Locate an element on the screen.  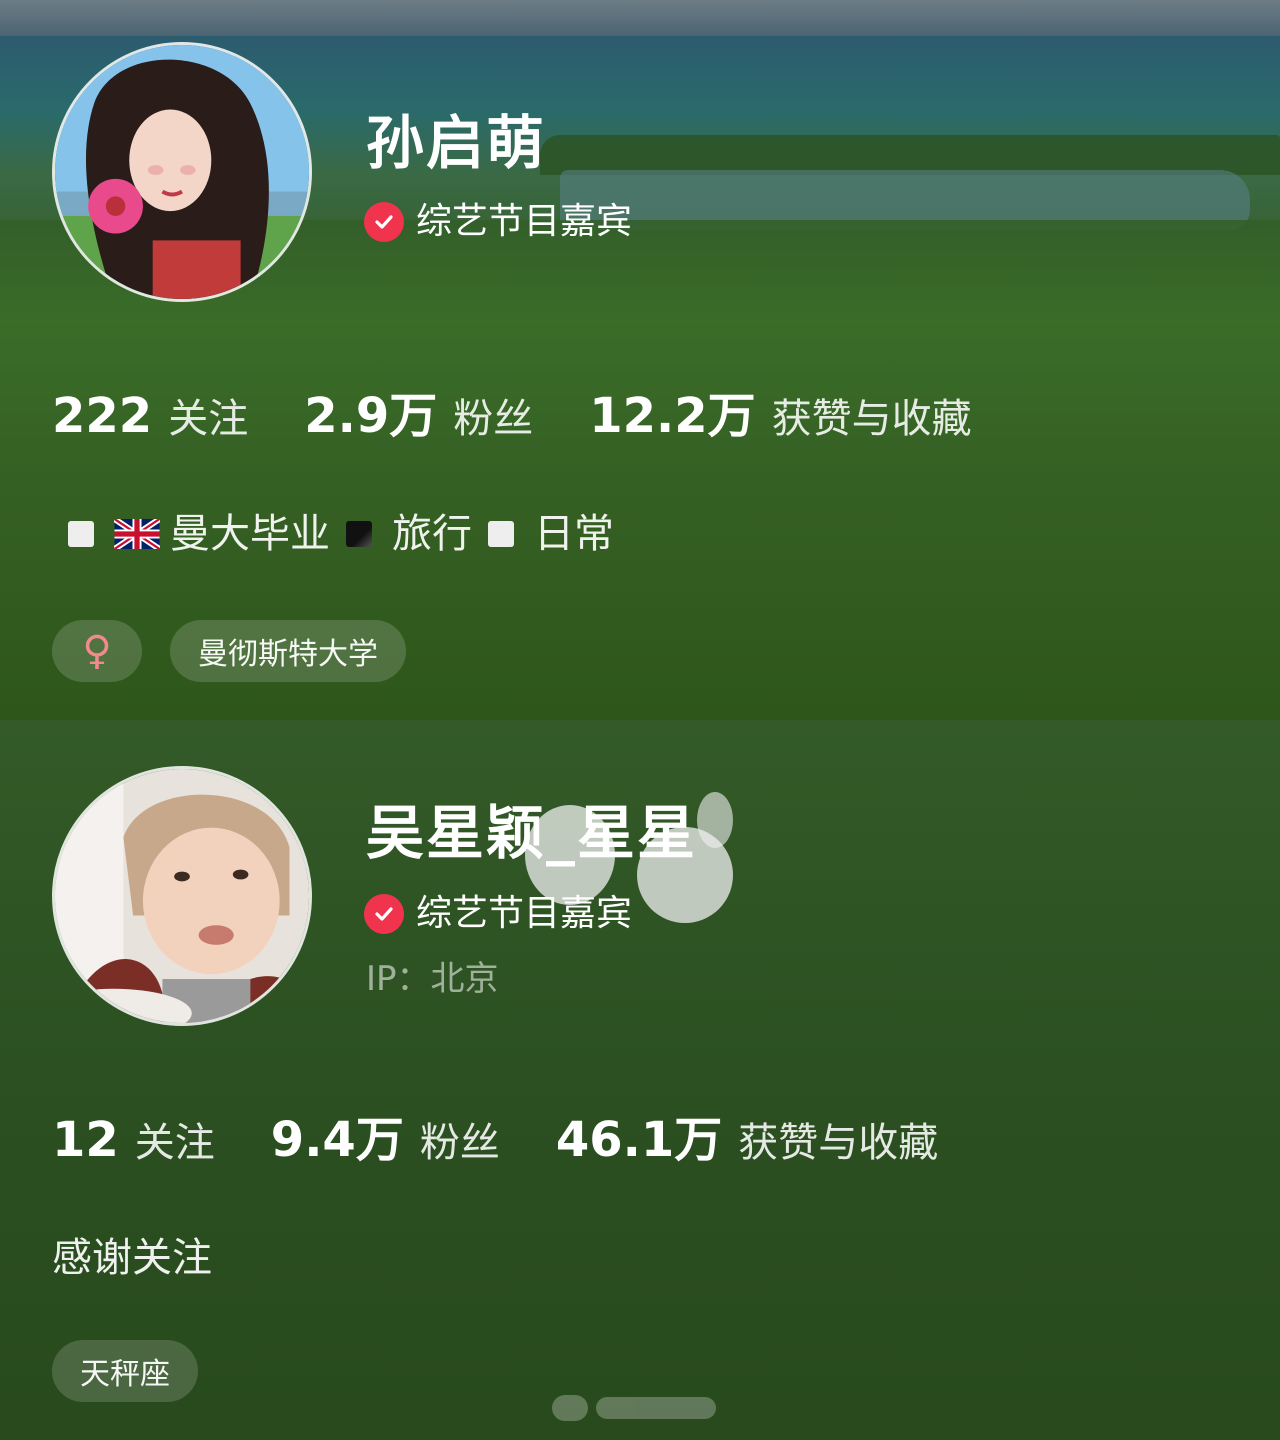
stat-followers: 2.9万 粉丝 is located at coordinates (418, 416).